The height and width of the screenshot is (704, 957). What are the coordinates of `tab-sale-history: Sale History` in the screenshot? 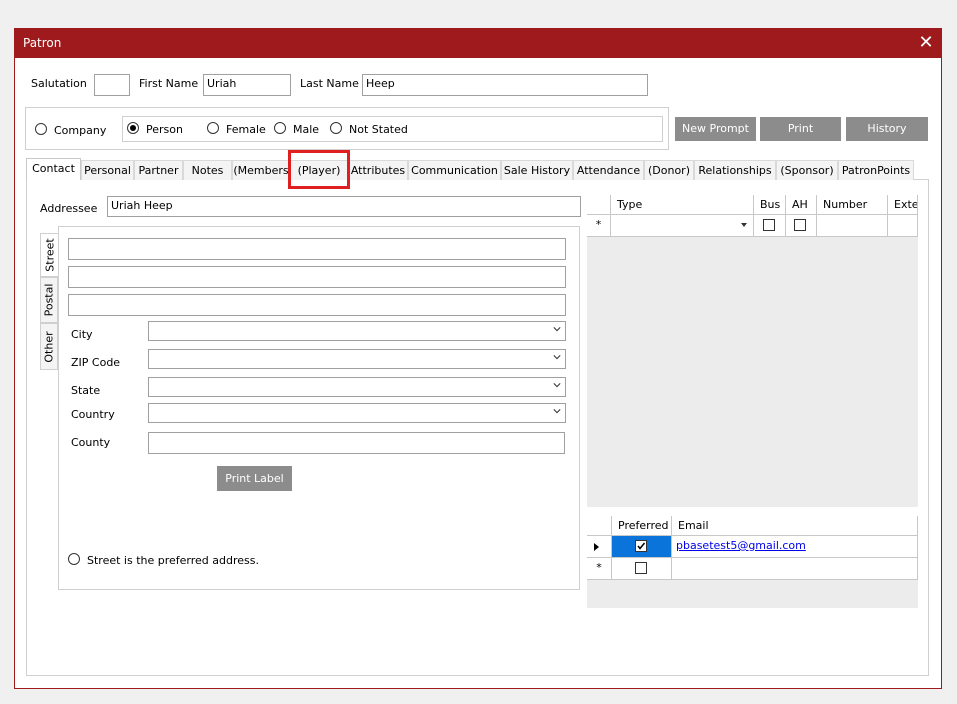 It's located at (537, 170).